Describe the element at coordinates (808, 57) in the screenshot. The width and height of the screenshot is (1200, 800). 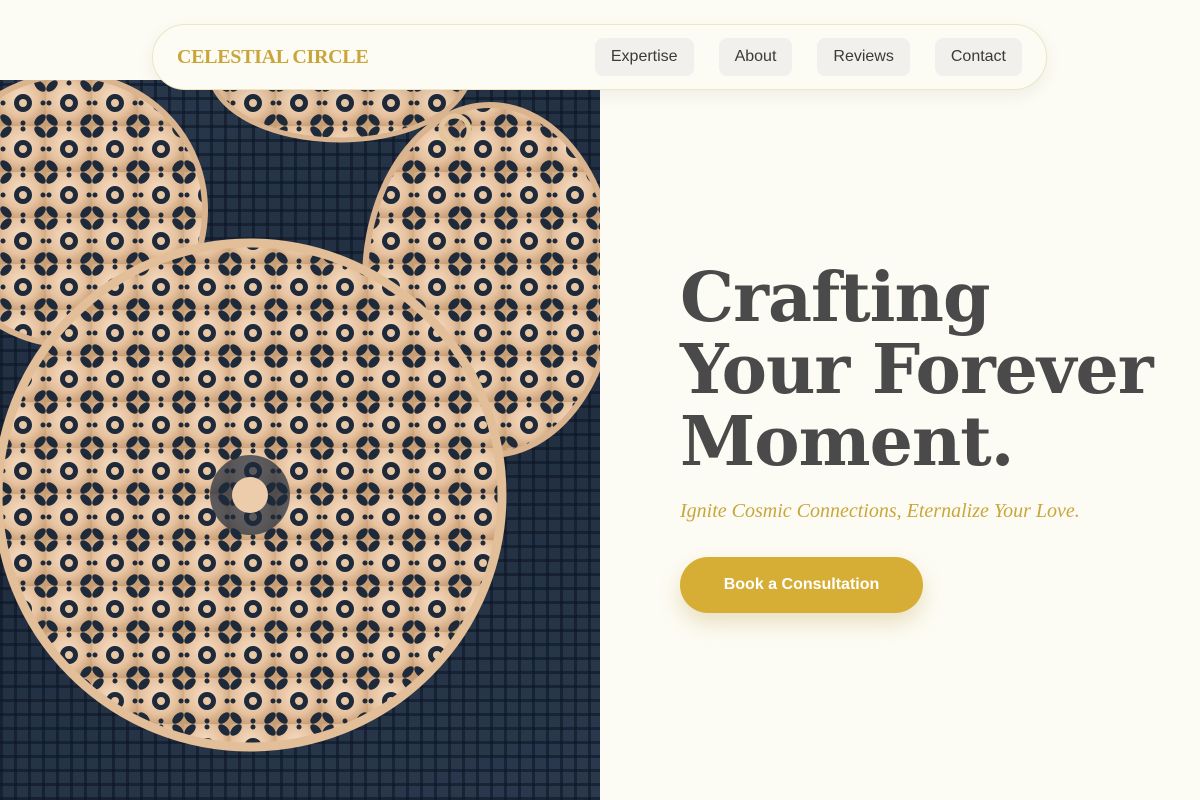
I see `nav-links: Expertise About Reviews Contact` at that location.